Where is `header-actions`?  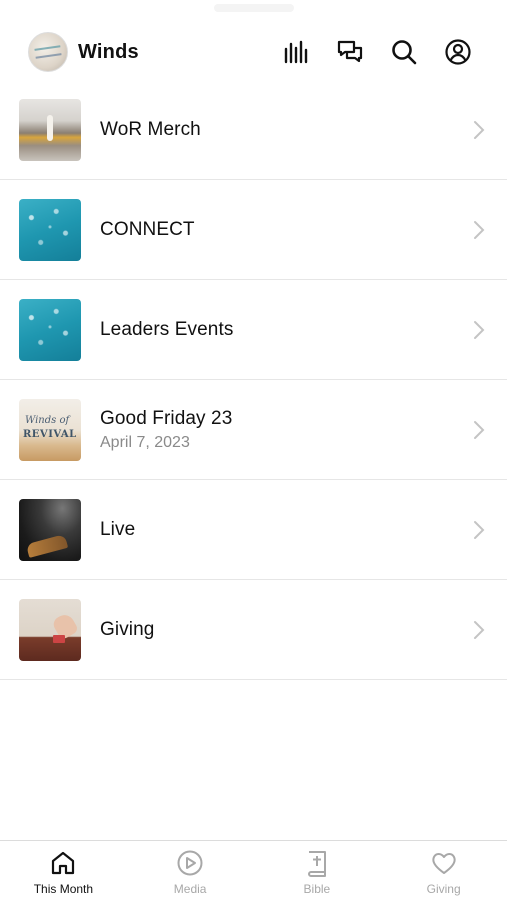 header-actions is located at coordinates (377, 52).